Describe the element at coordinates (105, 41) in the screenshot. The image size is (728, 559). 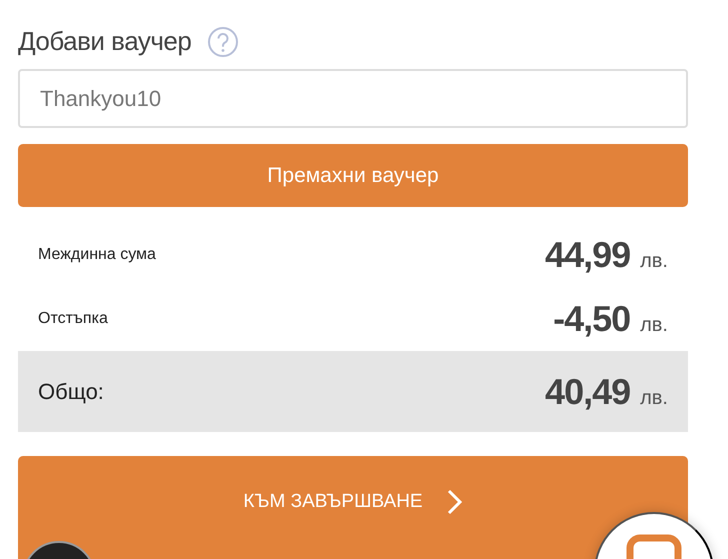
I see `section-title: Добави ваучер` at that location.